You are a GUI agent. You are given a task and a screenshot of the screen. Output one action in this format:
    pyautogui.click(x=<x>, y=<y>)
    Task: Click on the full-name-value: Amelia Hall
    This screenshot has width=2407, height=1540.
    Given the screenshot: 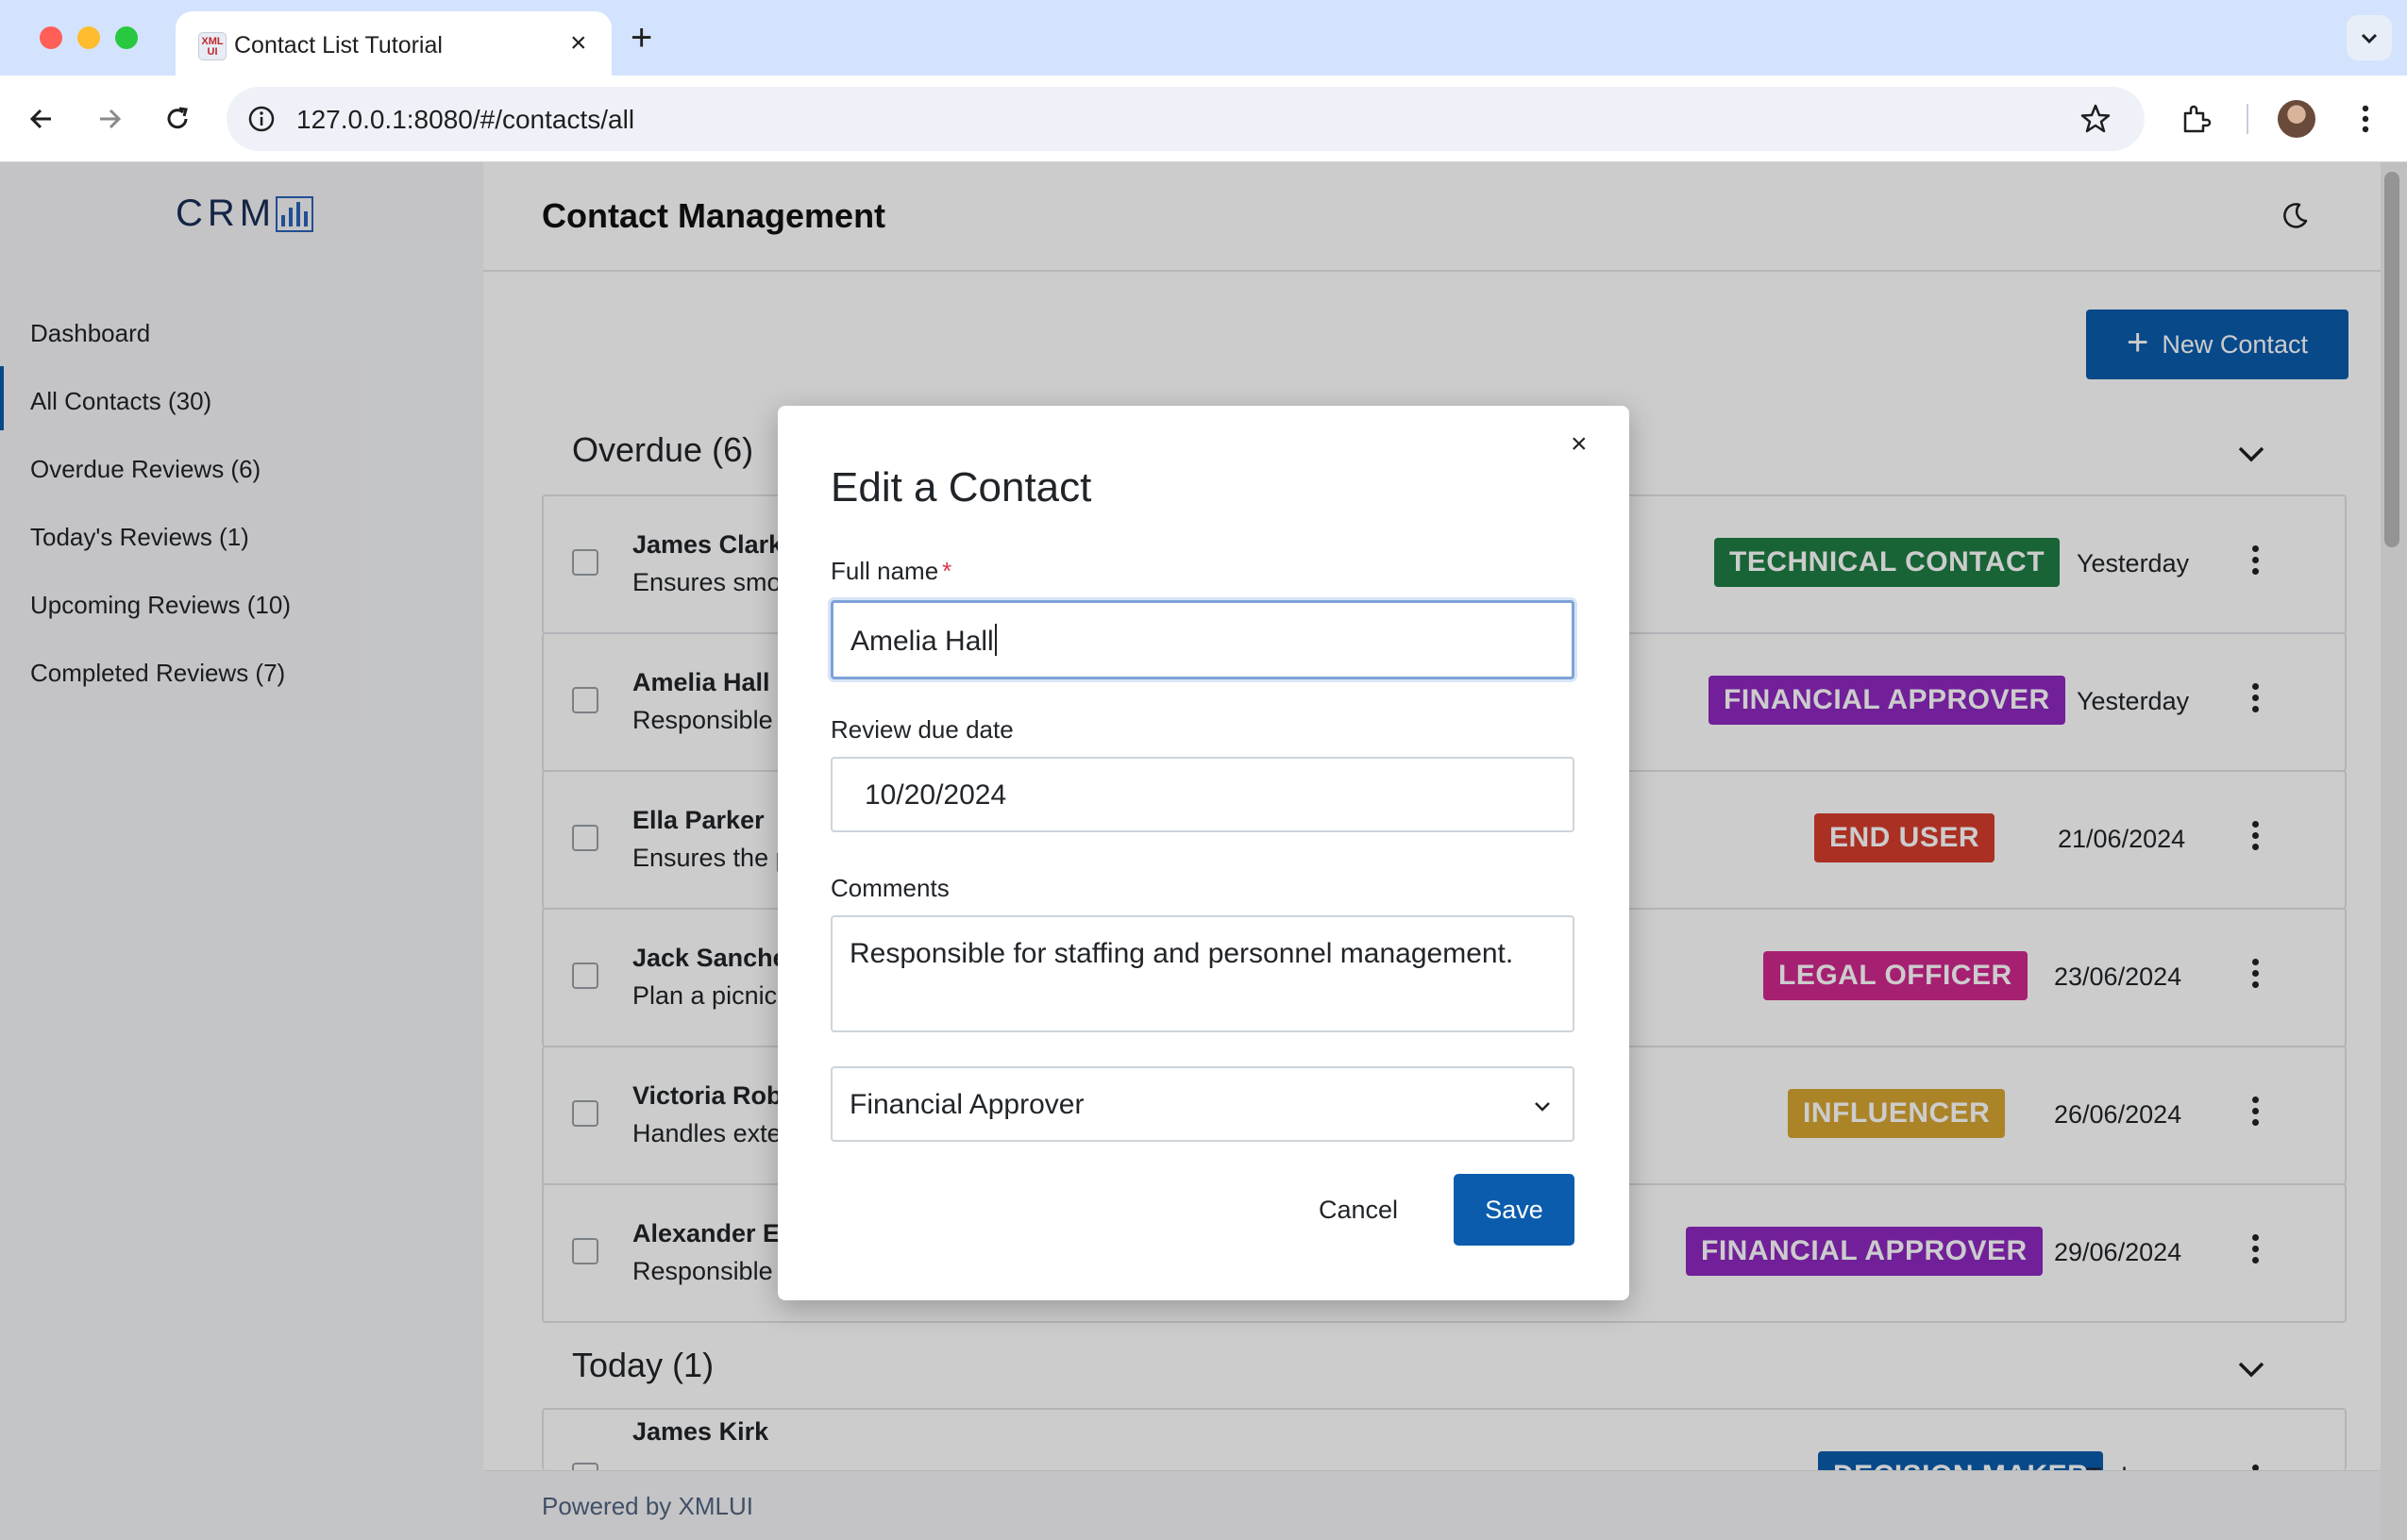 What is the action you would take?
    pyautogui.click(x=923, y=641)
    